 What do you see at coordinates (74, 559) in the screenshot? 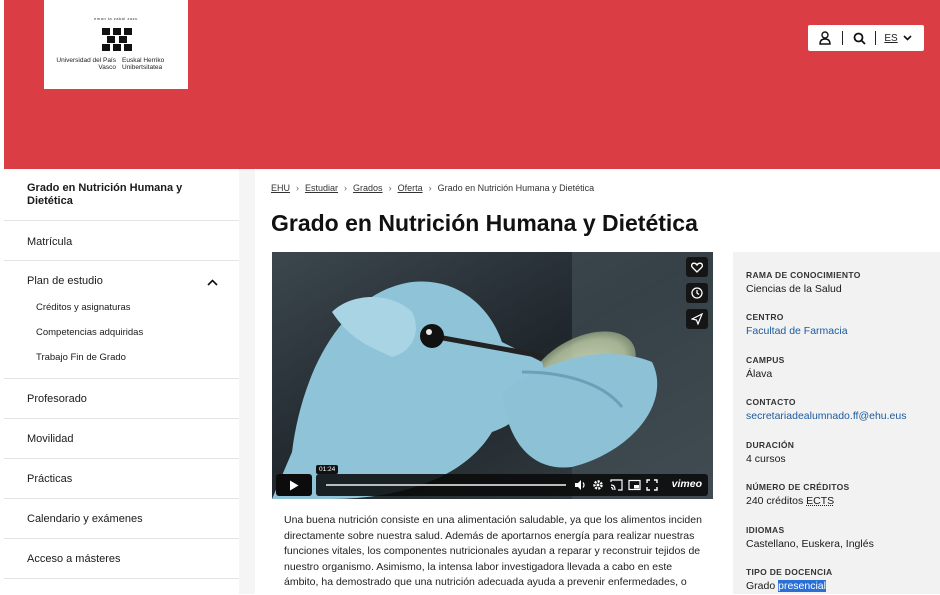
I see `sidebar-item-label: Acceso a másteres` at bounding box center [74, 559].